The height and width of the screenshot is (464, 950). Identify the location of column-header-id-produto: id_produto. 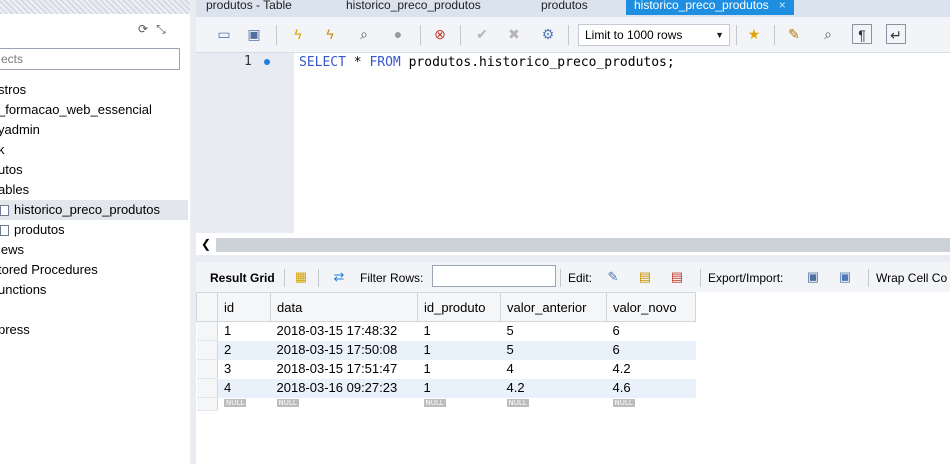
(459, 307).